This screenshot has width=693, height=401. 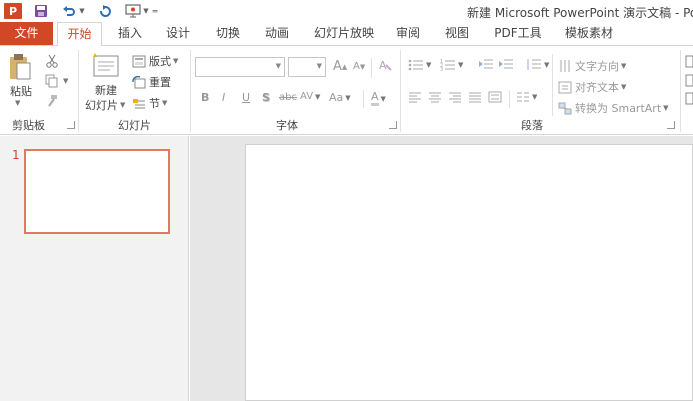 I want to click on paragraph-group-label: 段落, so click(x=532, y=125).